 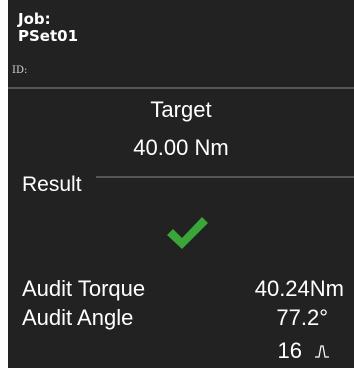 I want to click on audit-torque-value: 40.24Nm, so click(x=299, y=288).